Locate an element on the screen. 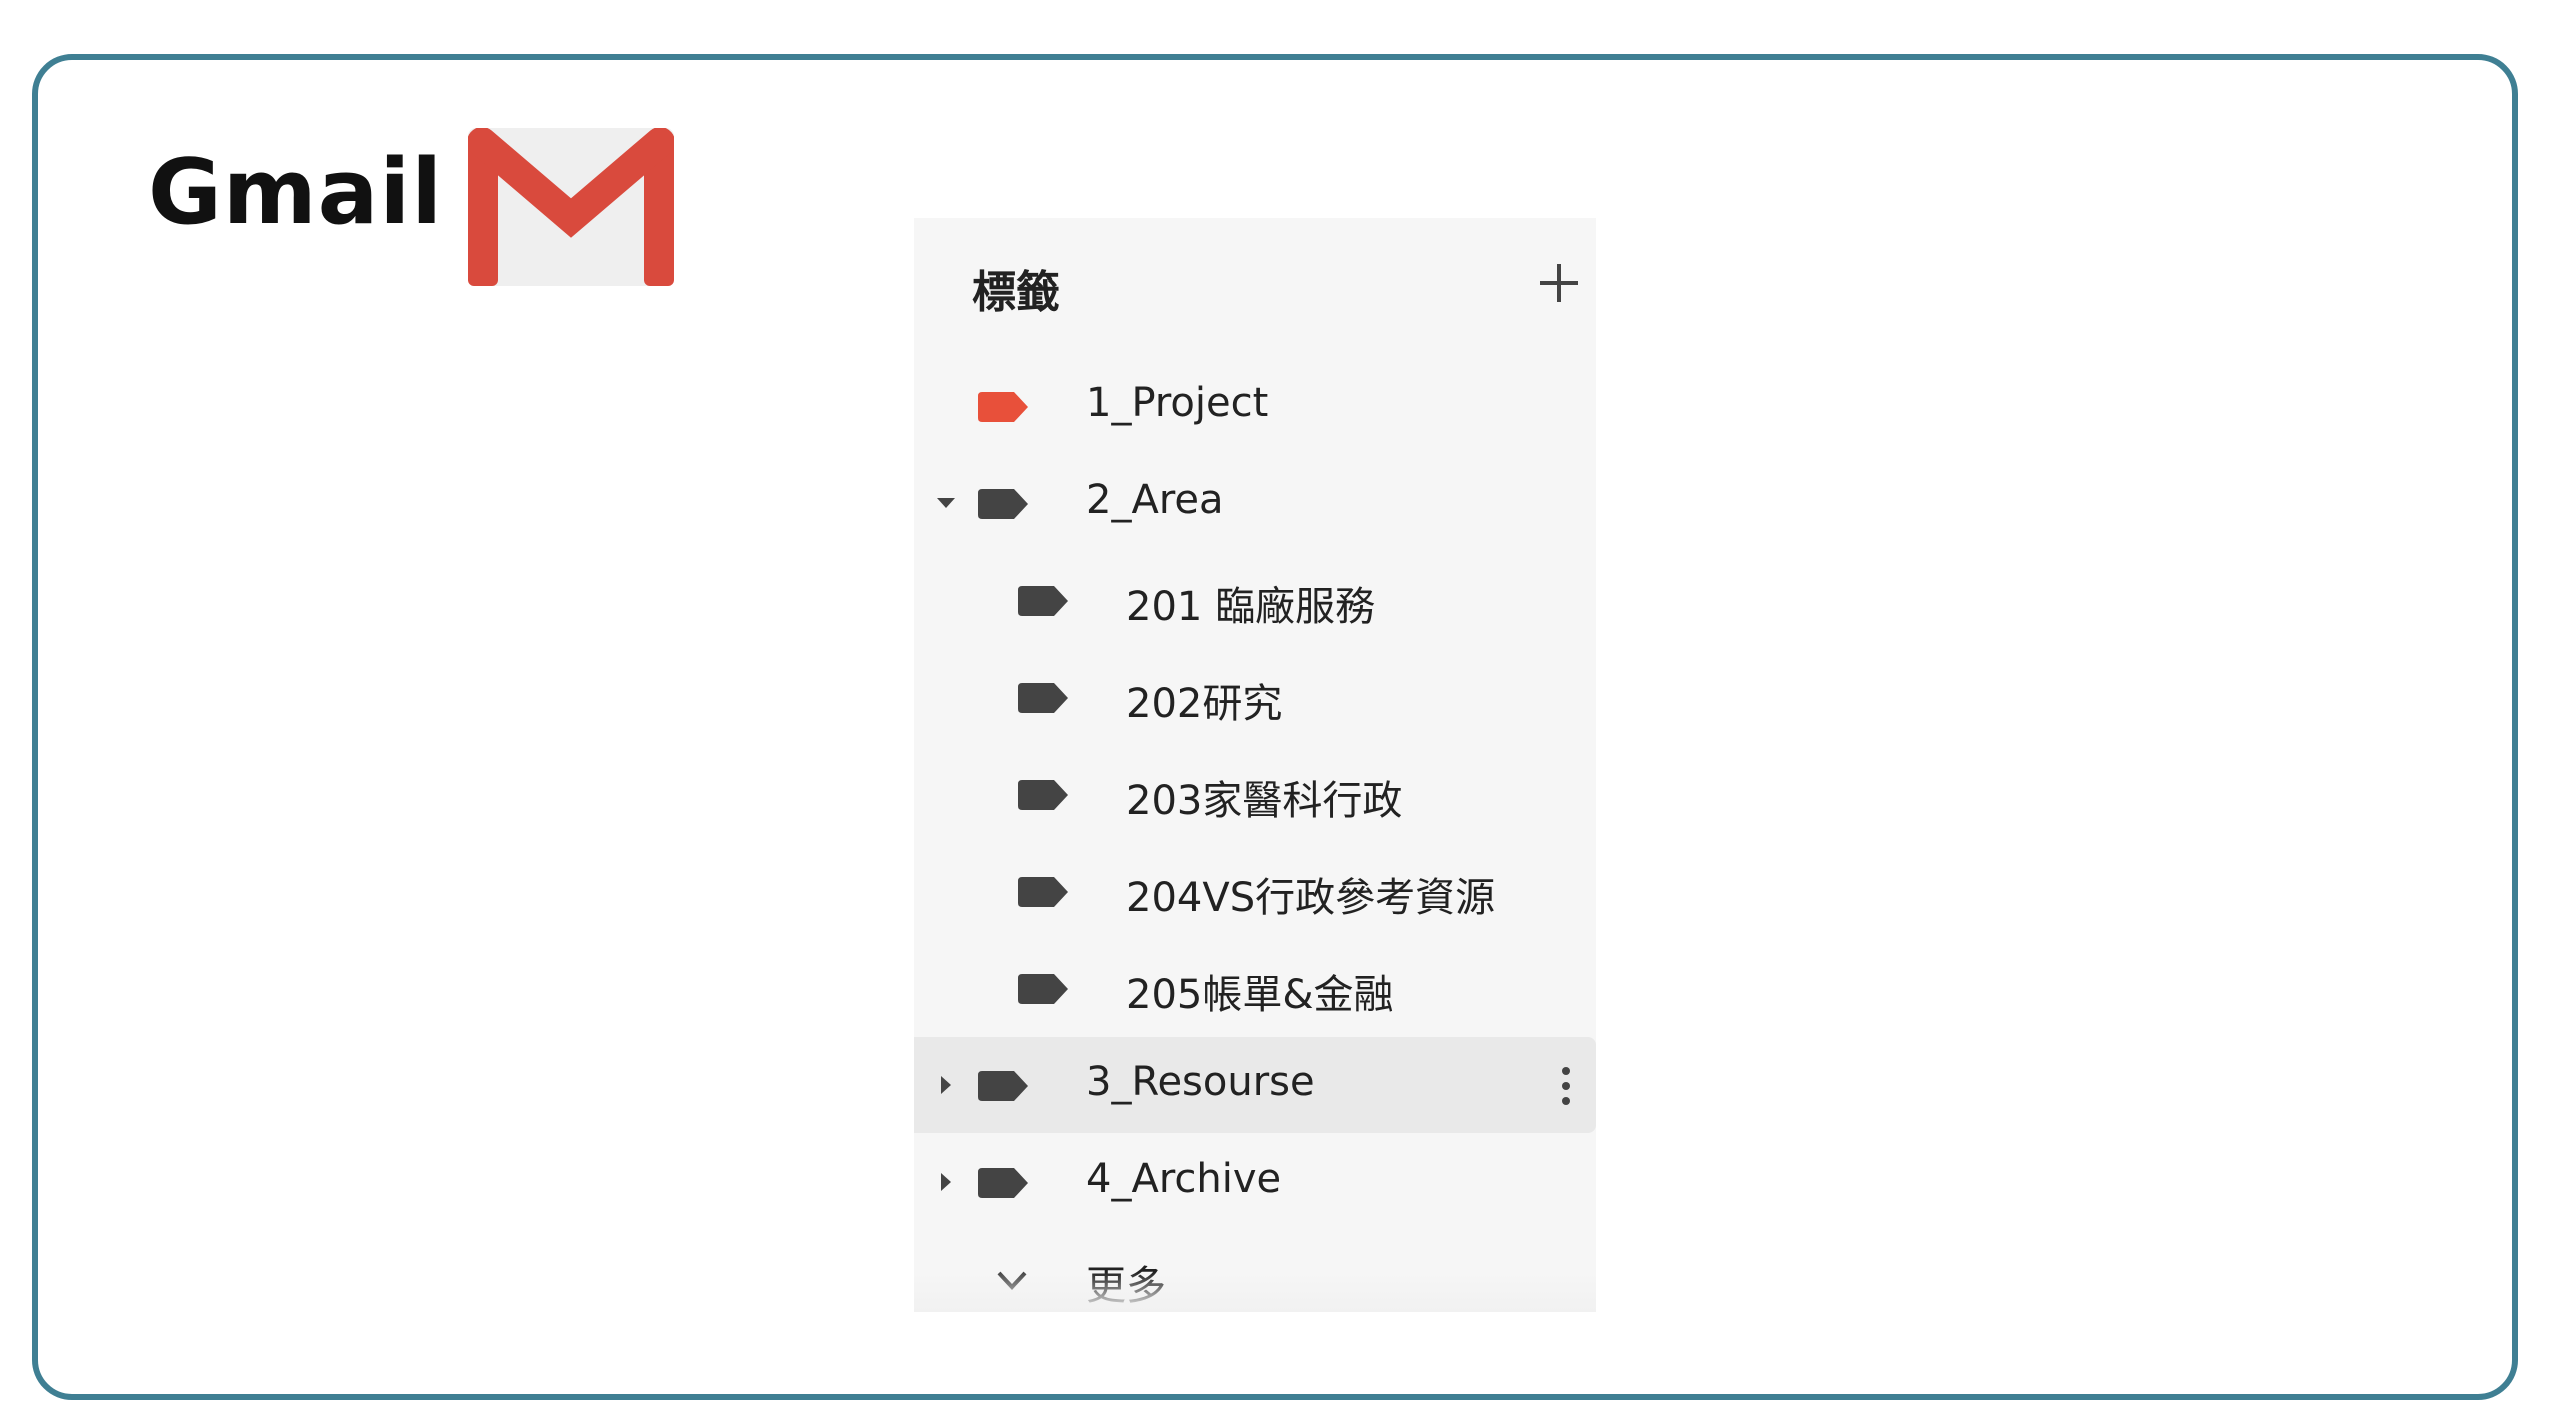 The height and width of the screenshot is (1424, 2560). label-text: 204VS行政參考資源 is located at coordinates (1311, 898).